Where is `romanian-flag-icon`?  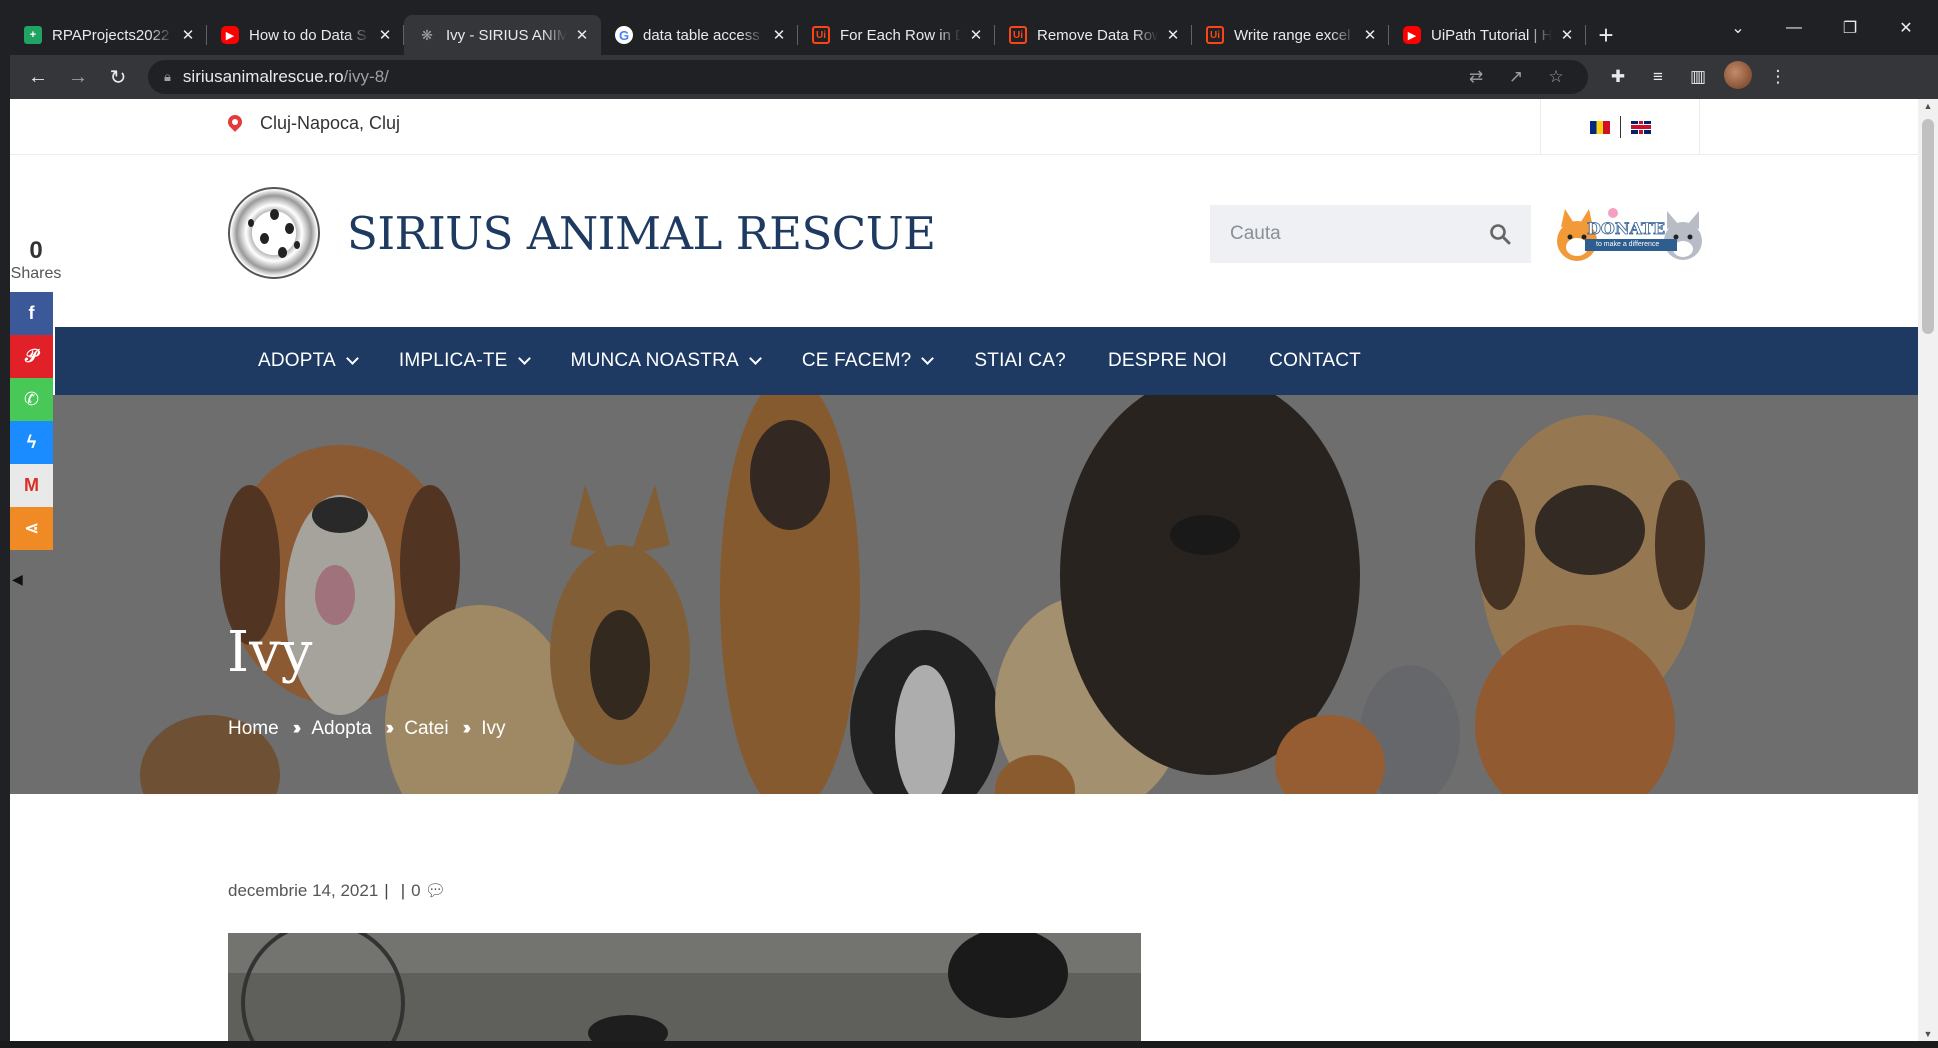 romanian-flag-icon is located at coordinates (1599, 127).